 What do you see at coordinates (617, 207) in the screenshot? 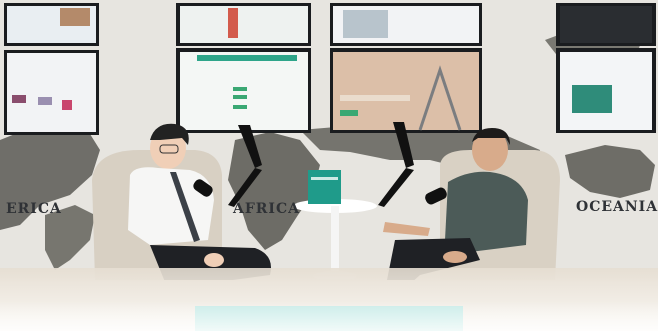
I see `map-label-oceania: OCEANIA` at bounding box center [617, 207].